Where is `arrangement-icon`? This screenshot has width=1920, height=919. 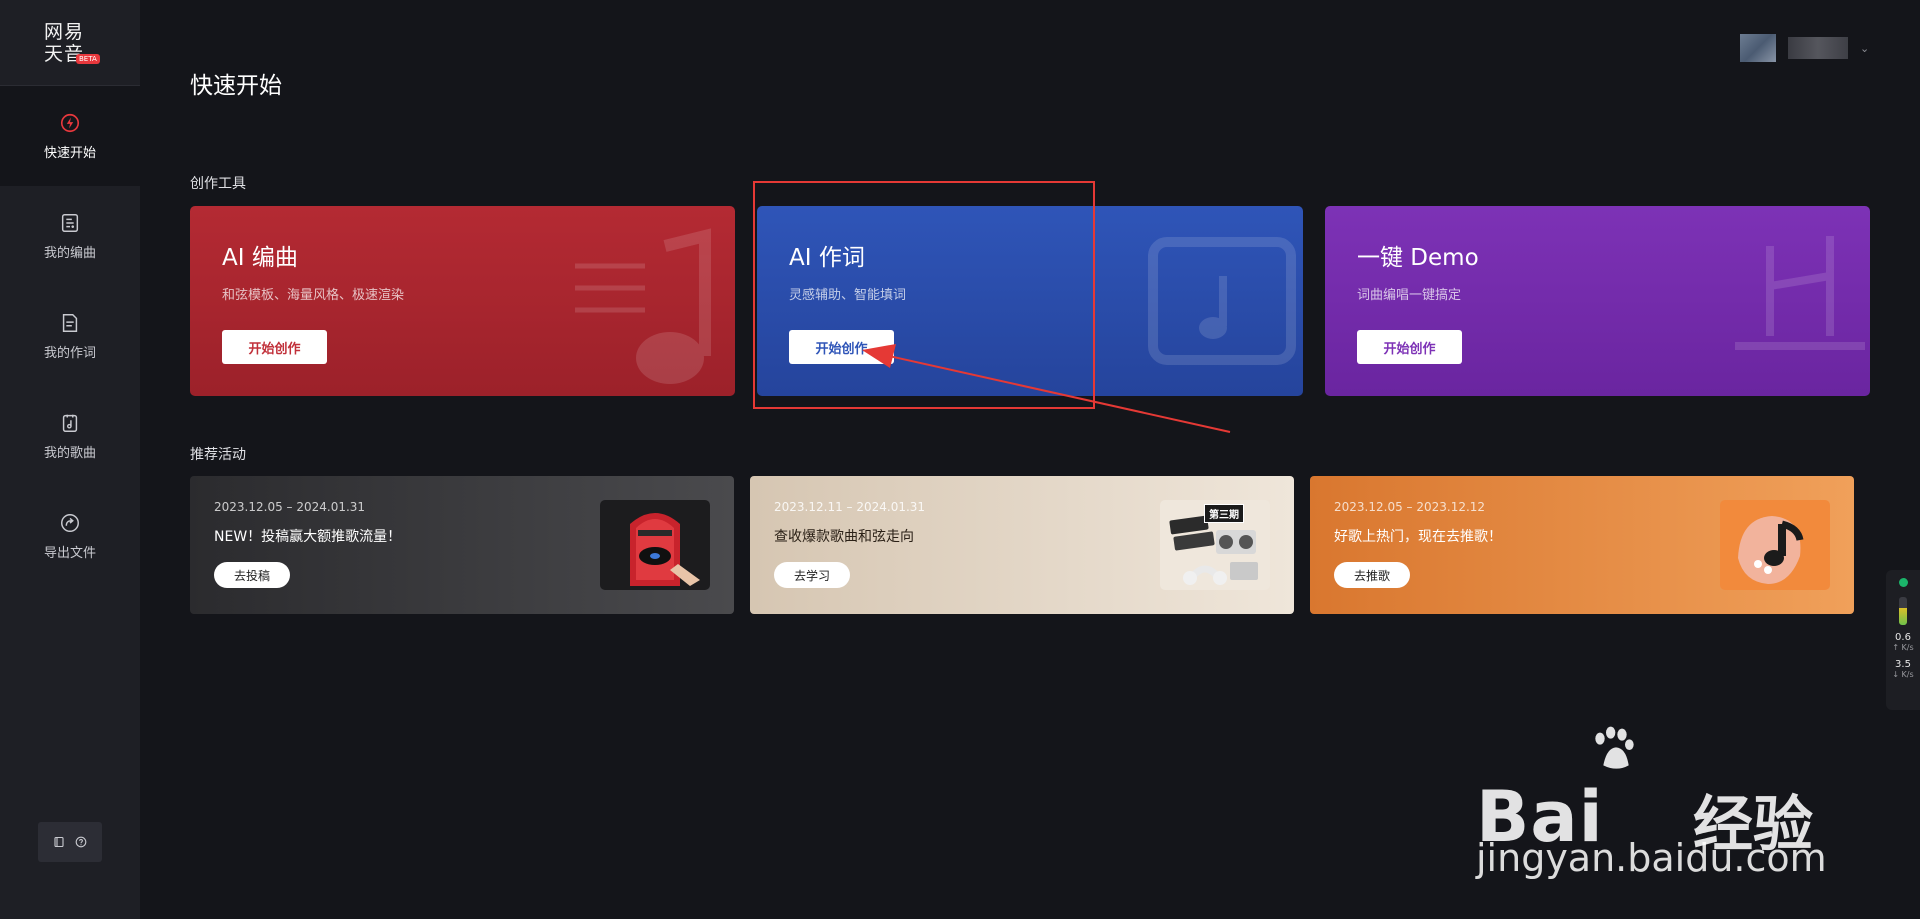
arrangement-icon is located at coordinates (70, 222).